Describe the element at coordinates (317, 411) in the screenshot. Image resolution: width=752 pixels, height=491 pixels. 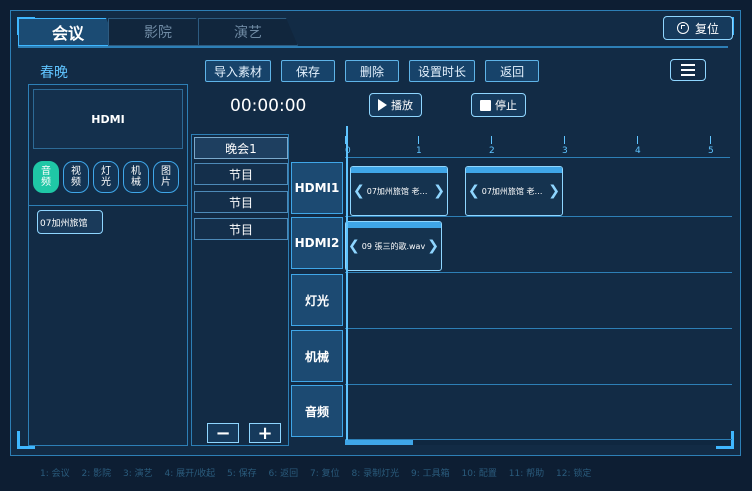
I see `track-header-audio: 音频` at that location.